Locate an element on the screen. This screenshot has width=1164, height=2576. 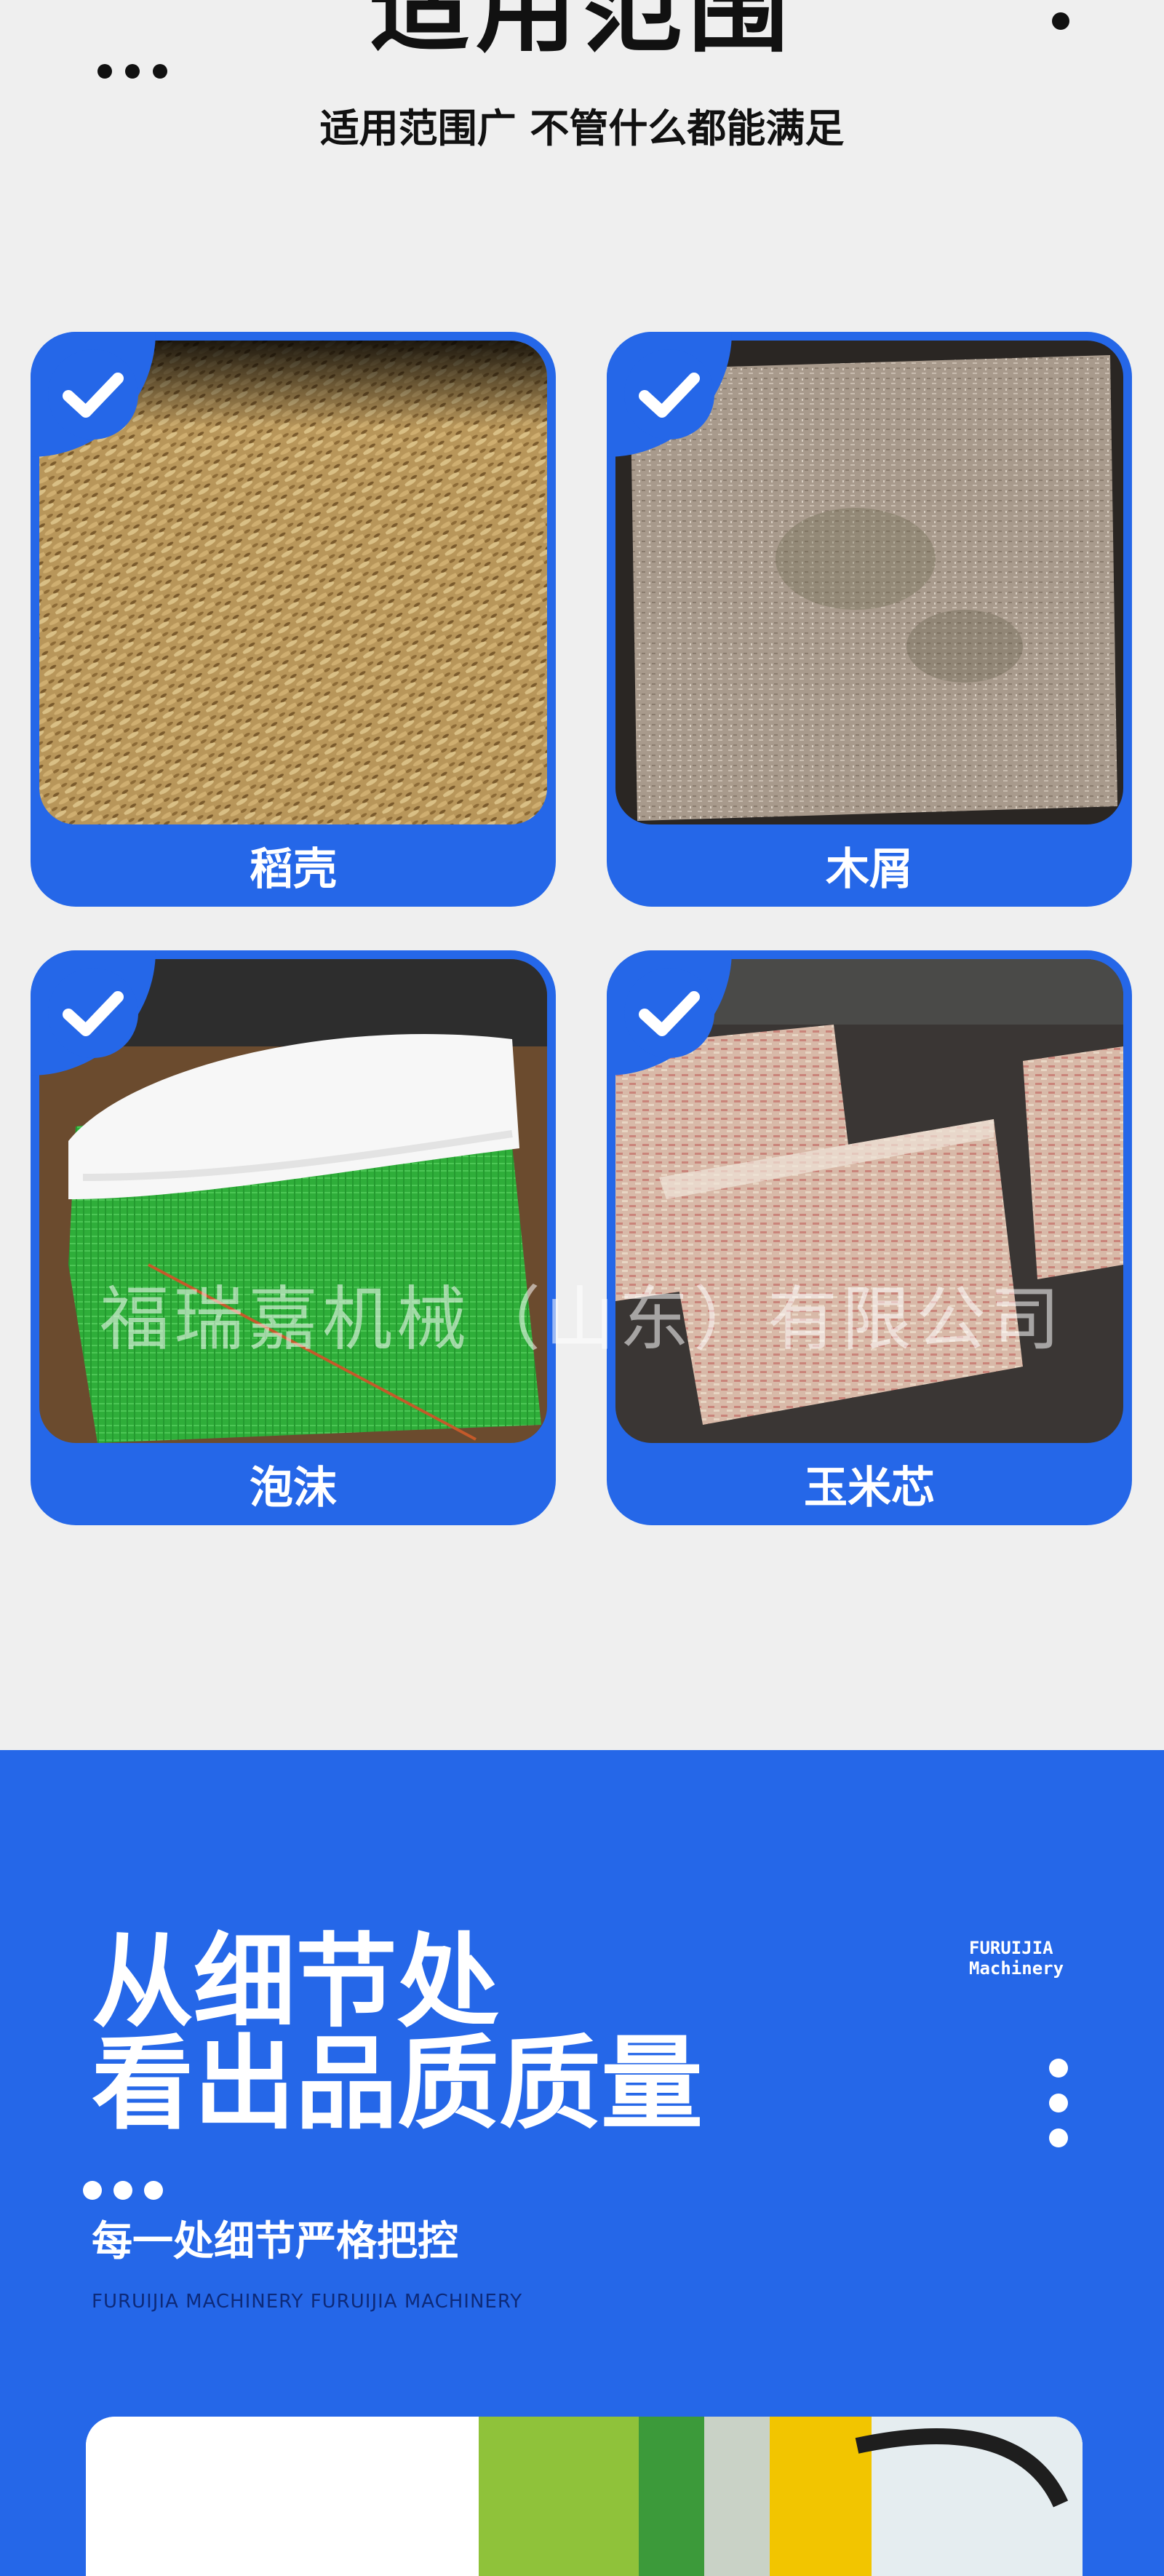
brand-mark: FURUIJIA Machinery is located at coordinates (1016, 1958).